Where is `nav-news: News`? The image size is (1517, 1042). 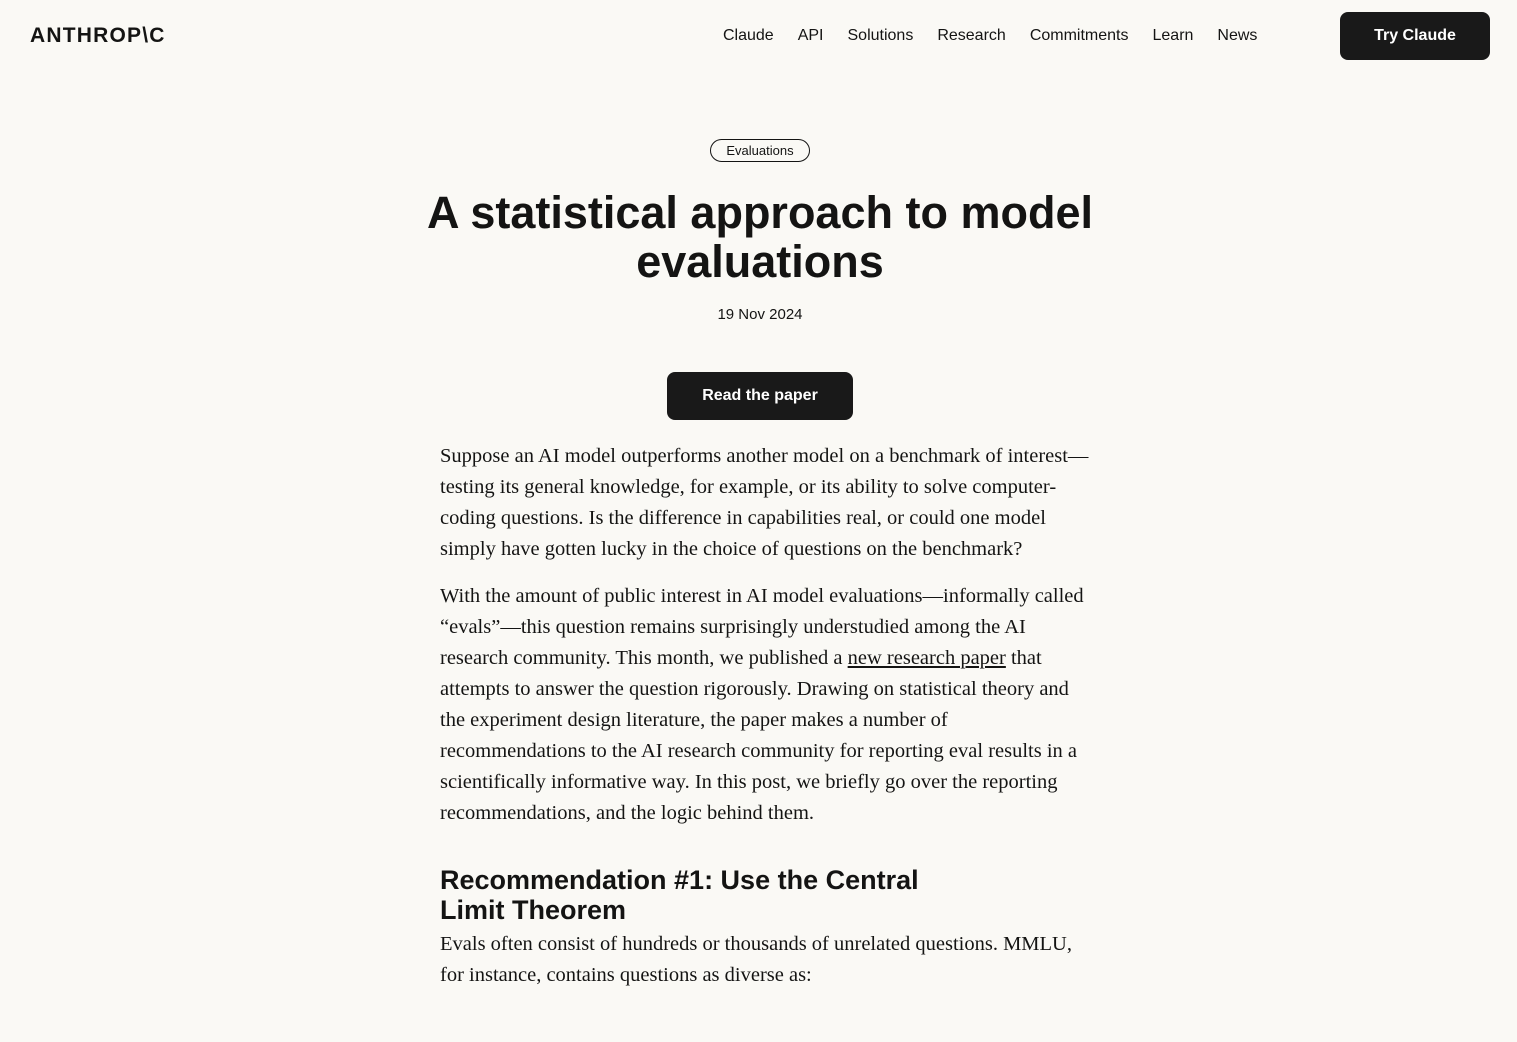
nav-news: News is located at coordinates (1237, 36).